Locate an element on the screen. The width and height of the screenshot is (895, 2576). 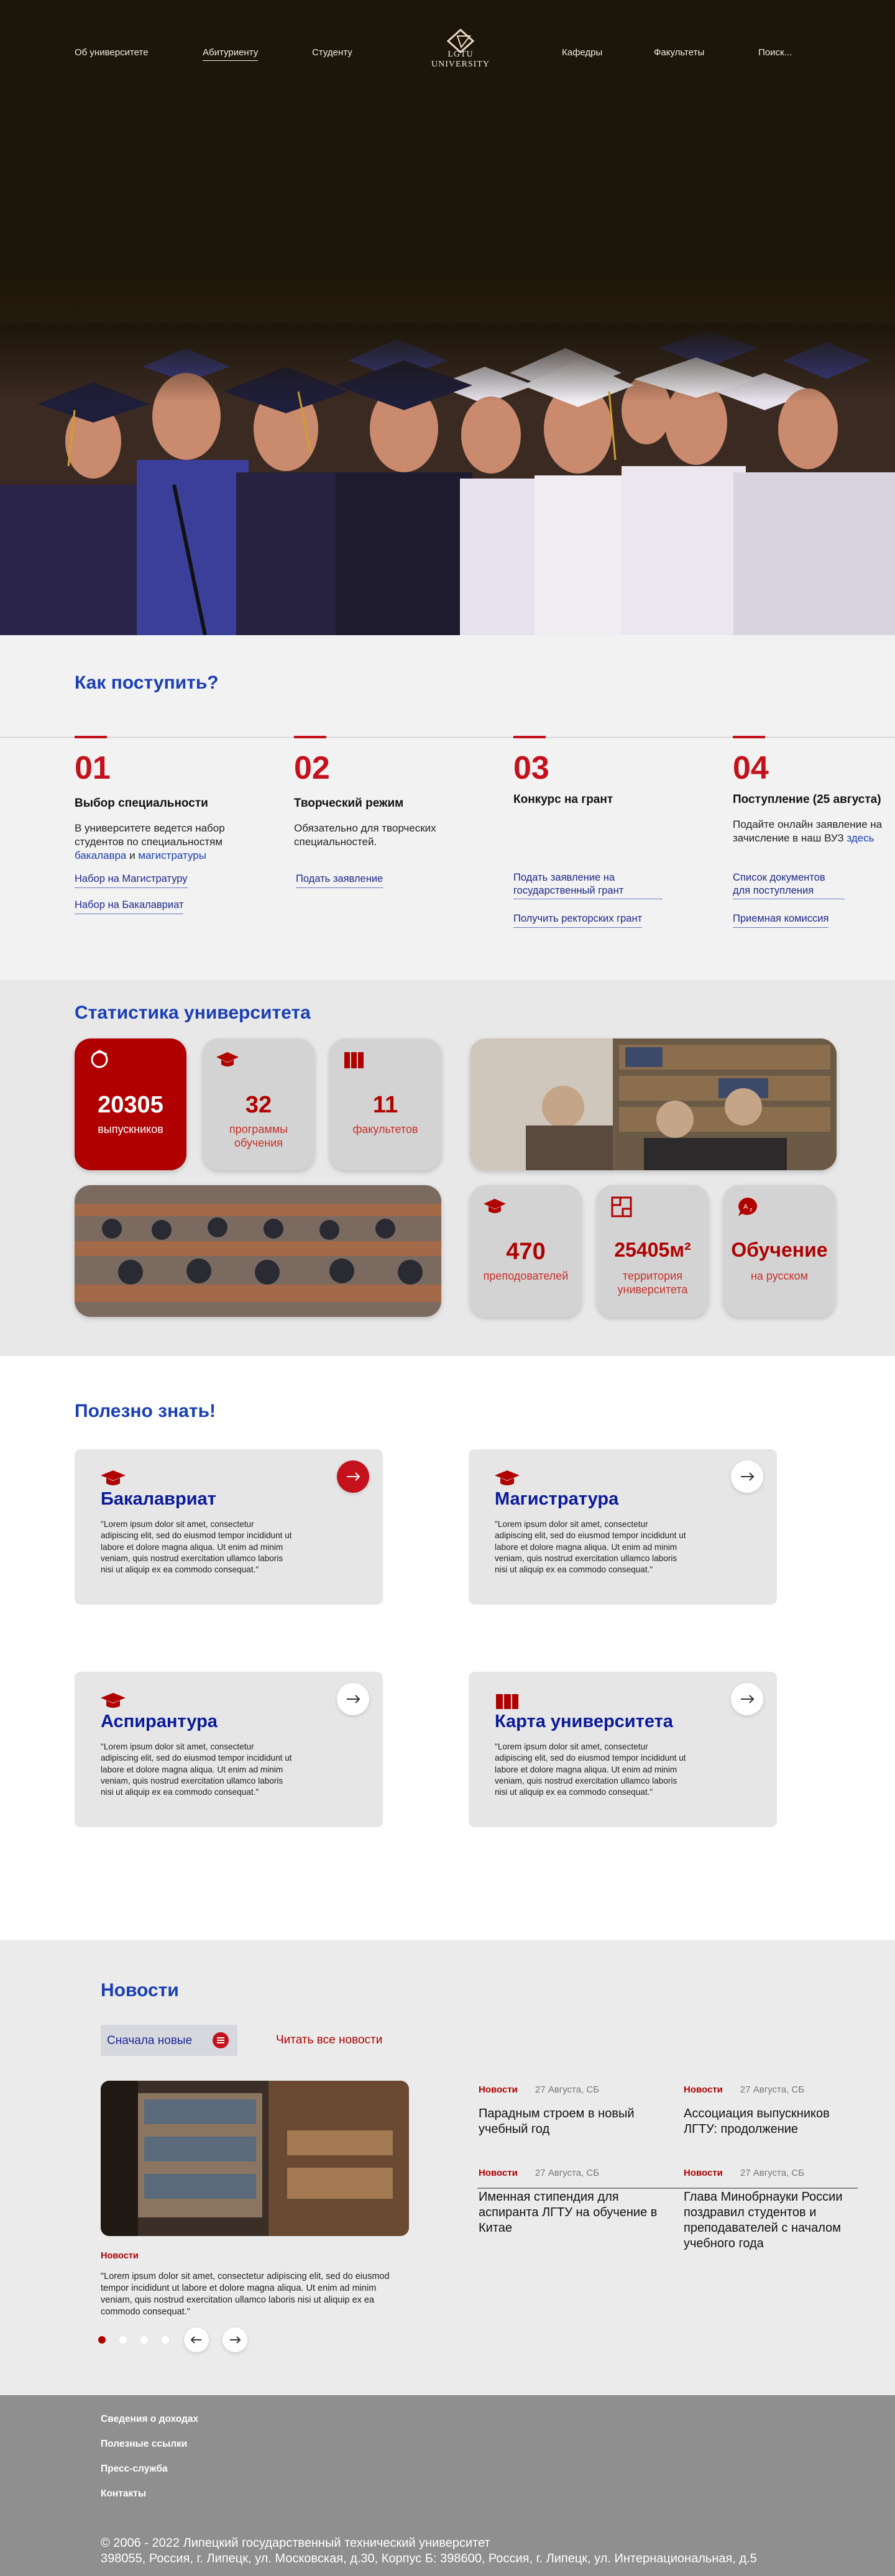
step-number: 03 is located at coordinates (531, 768).